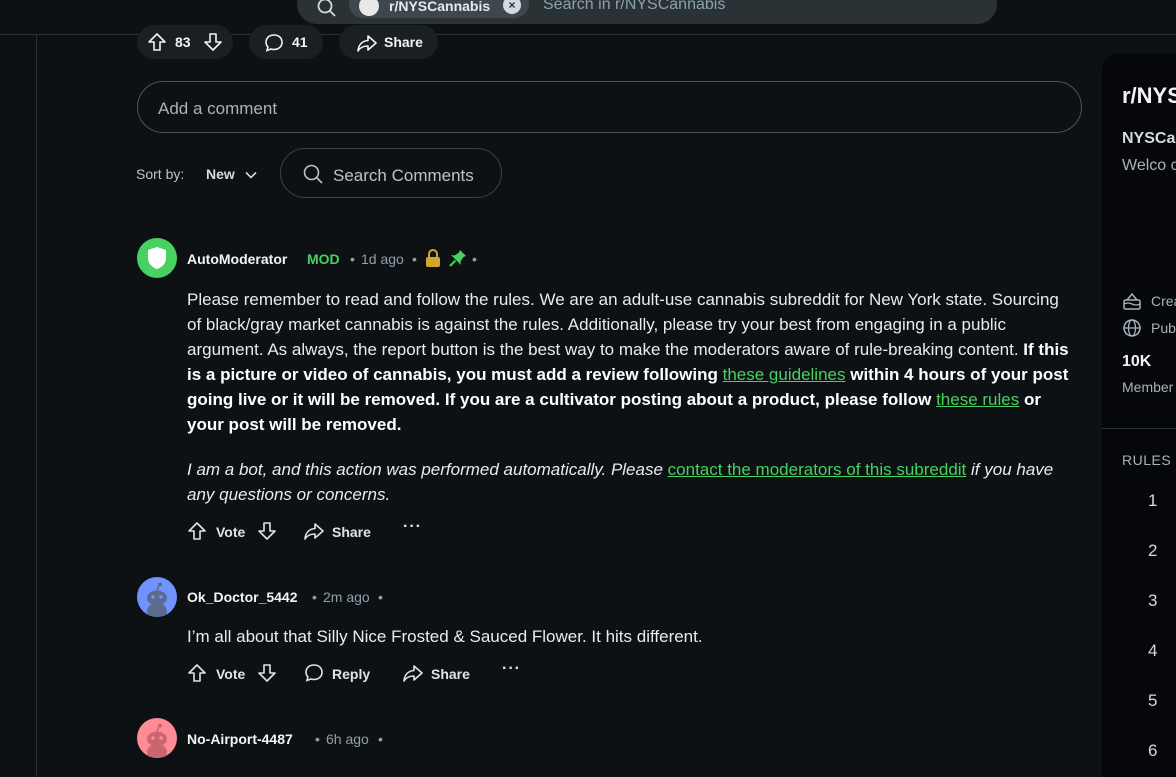 The height and width of the screenshot is (777, 1176). What do you see at coordinates (237, 259) in the screenshot?
I see `comment-author: AutoModerator` at bounding box center [237, 259].